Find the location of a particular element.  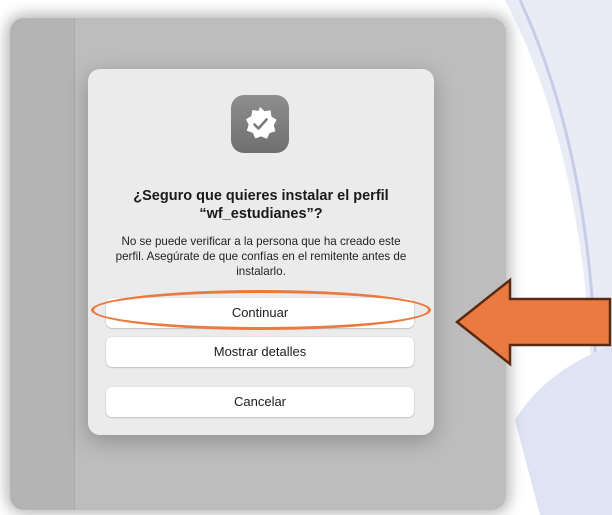

continue-button: Continuar is located at coordinates (260, 313).